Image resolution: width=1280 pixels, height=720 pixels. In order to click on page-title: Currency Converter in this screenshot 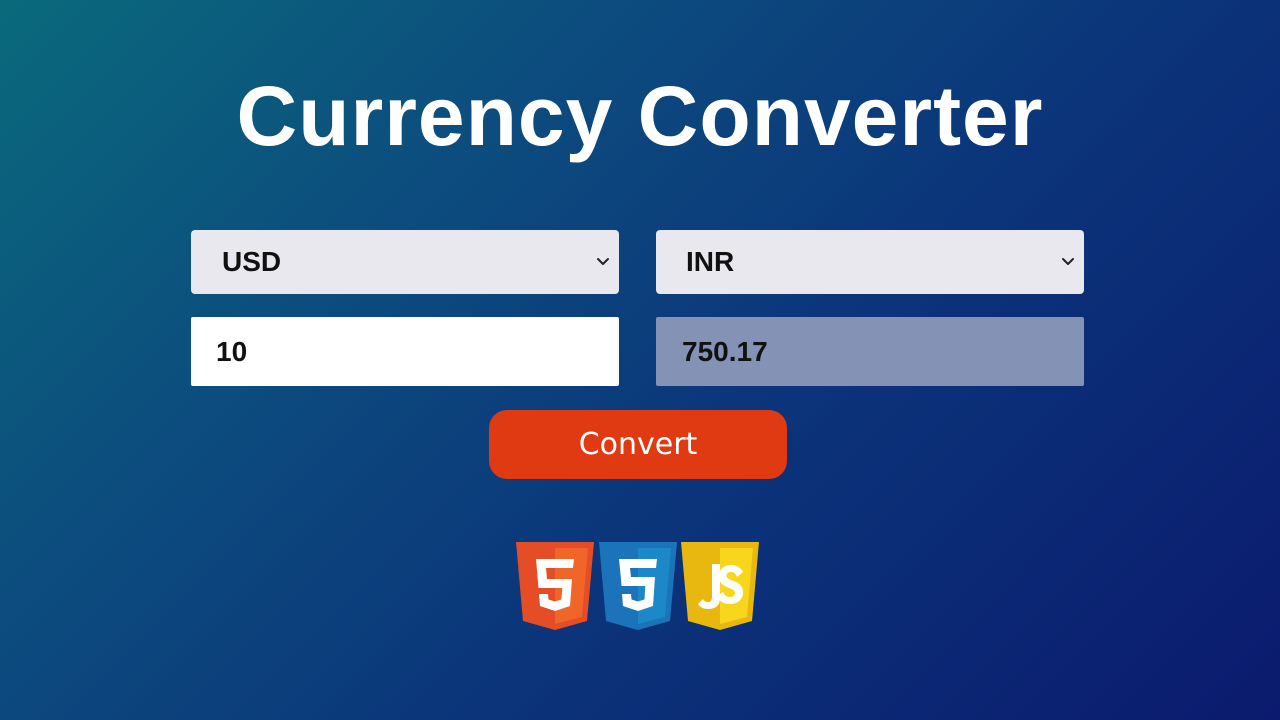, I will do `click(640, 116)`.